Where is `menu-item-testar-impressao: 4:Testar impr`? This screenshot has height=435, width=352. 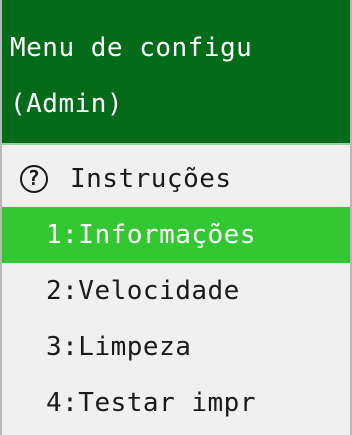
menu-item-testar-impressao: 4:Testar impr is located at coordinates (176, 403).